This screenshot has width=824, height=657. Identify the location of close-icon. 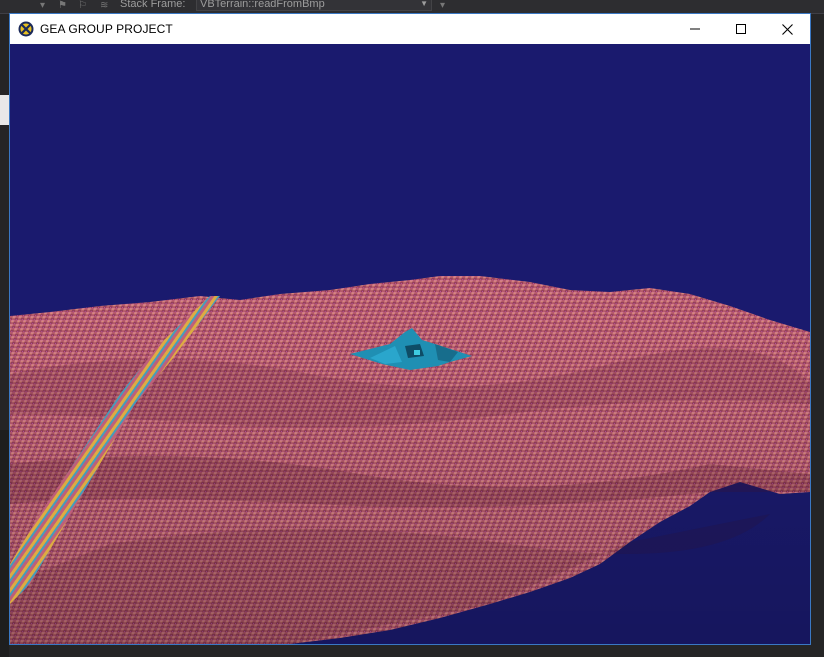
(787, 29).